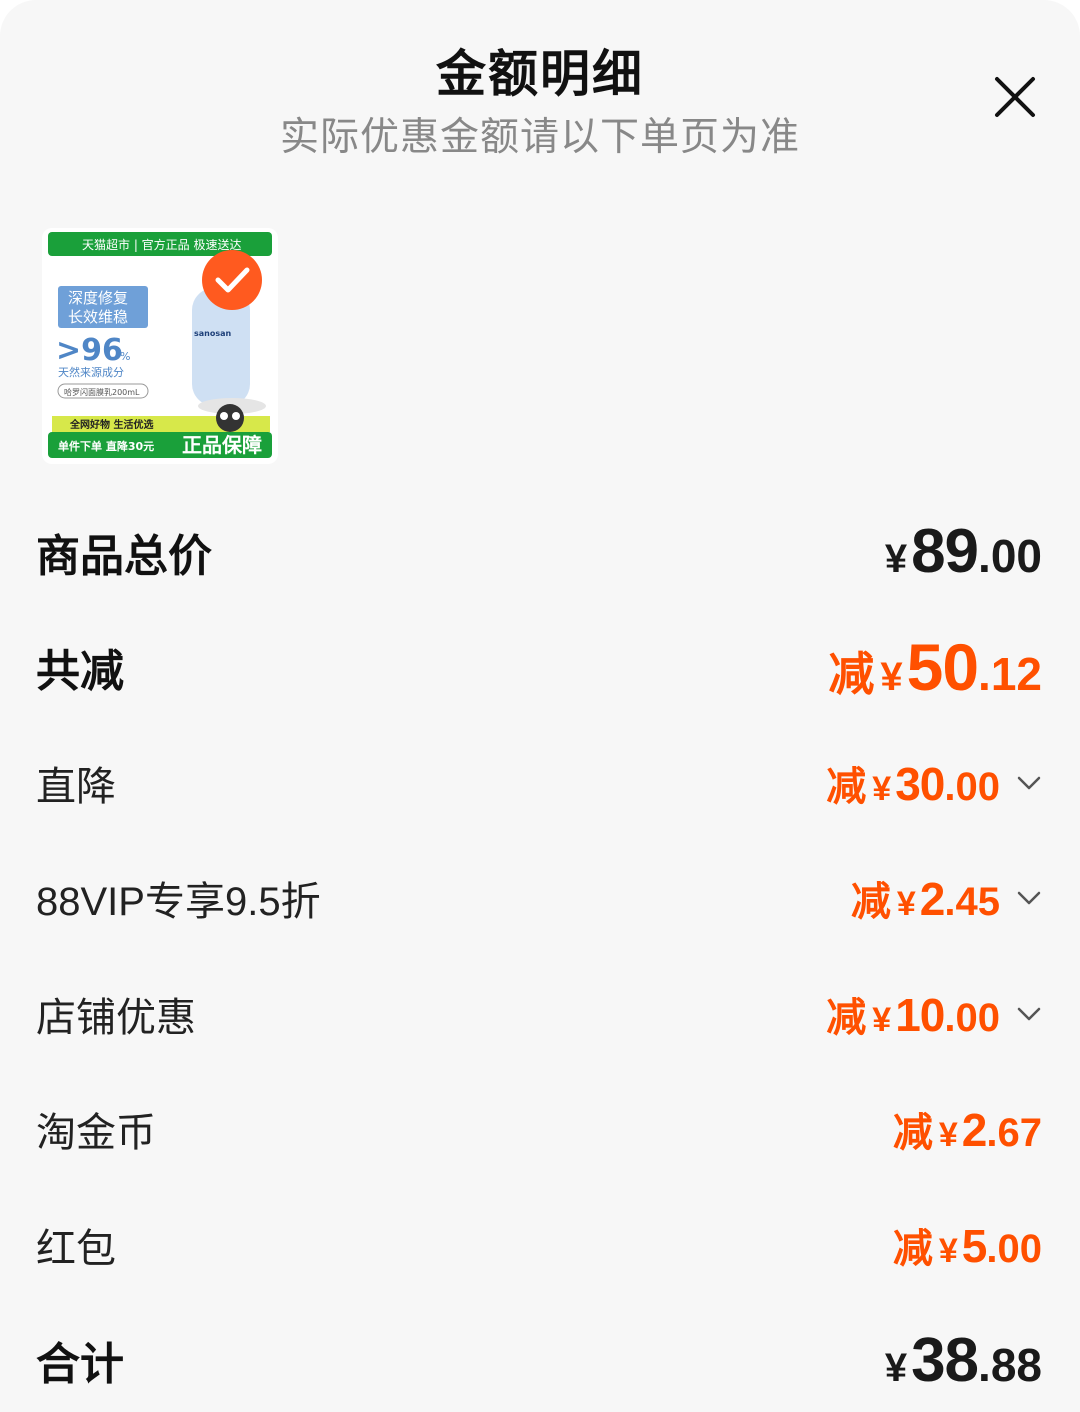 This screenshot has width=1080, height=1412. Describe the element at coordinates (974, 1245) in the screenshot. I see `amount-integer: 5` at that location.